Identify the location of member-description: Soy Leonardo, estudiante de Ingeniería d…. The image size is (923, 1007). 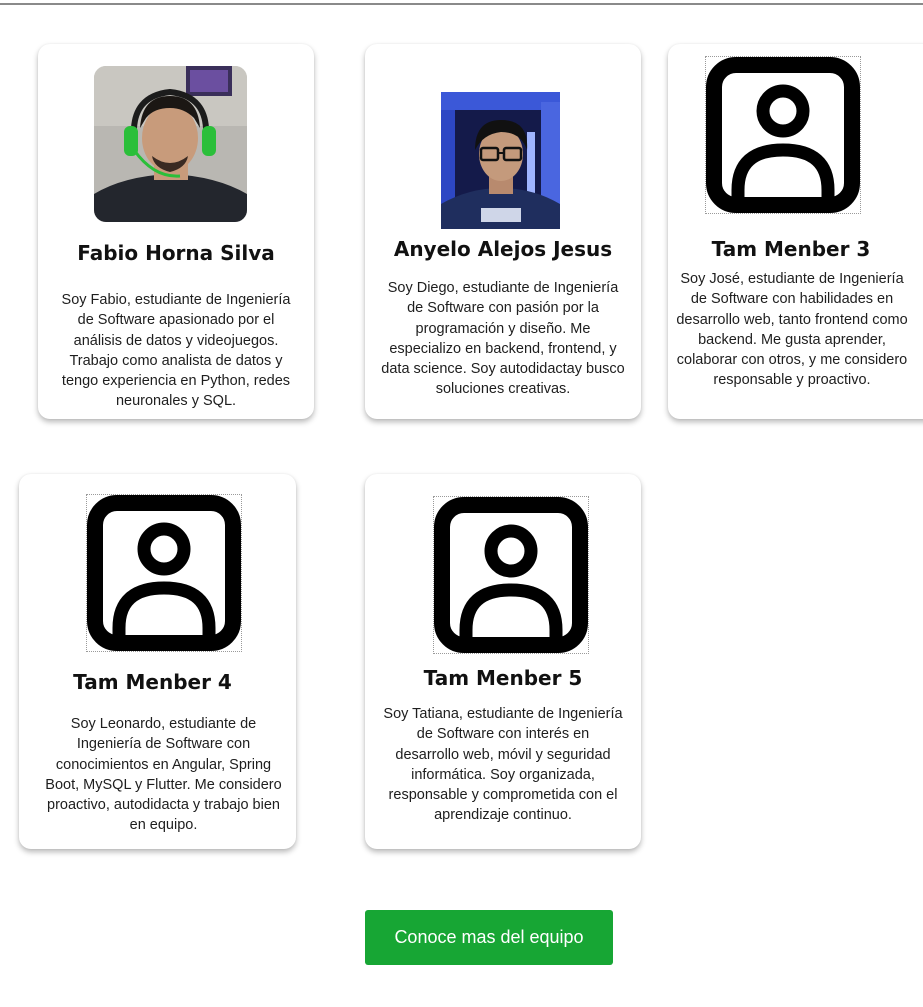
(163, 775).